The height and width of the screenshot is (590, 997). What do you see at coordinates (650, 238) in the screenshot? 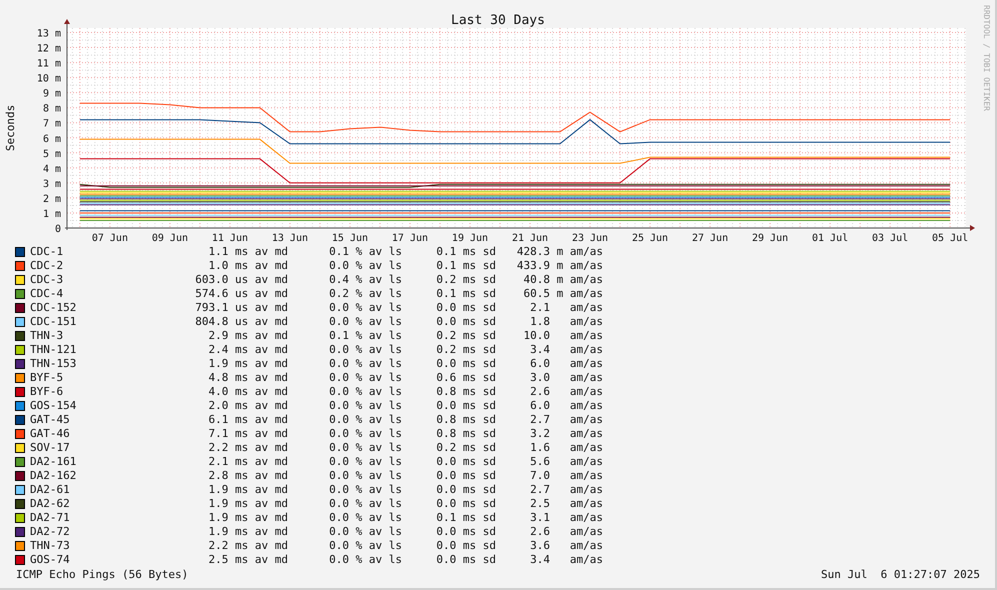
I see `x-tick-label: 25 Jun` at bounding box center [650, 238].